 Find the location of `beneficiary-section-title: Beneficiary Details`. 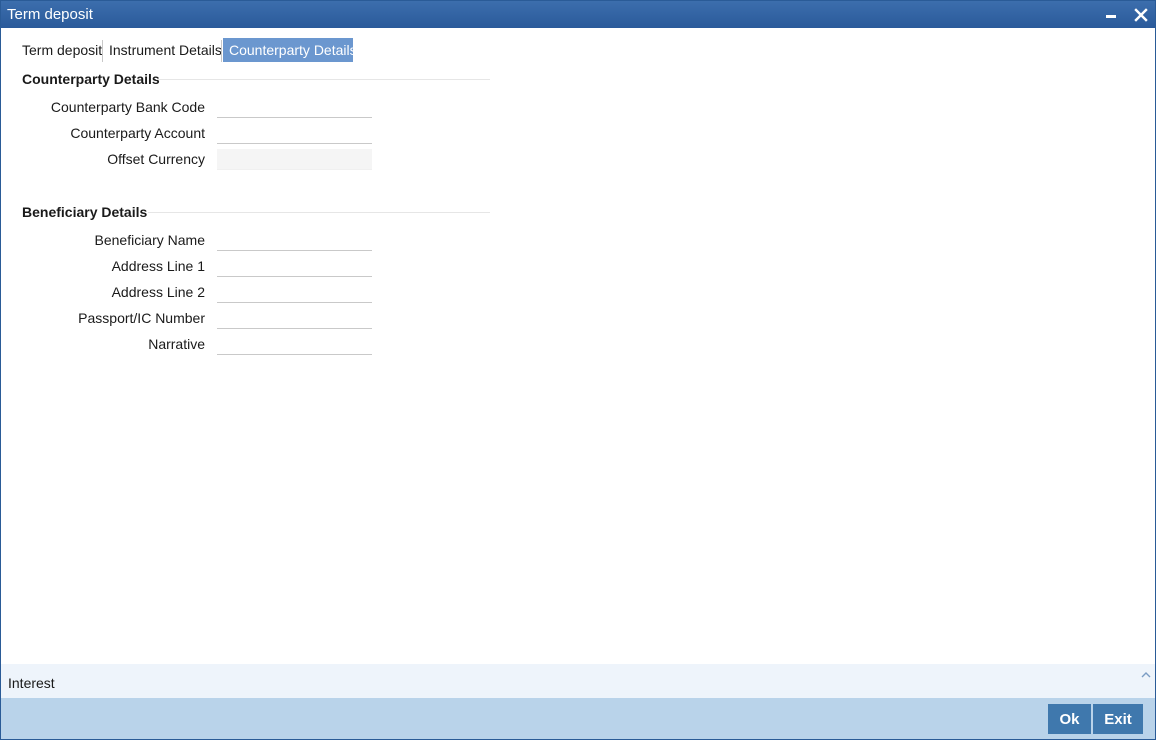

beneficiary-section-title: Beneficiary Details is located at coordinates (85, 212).